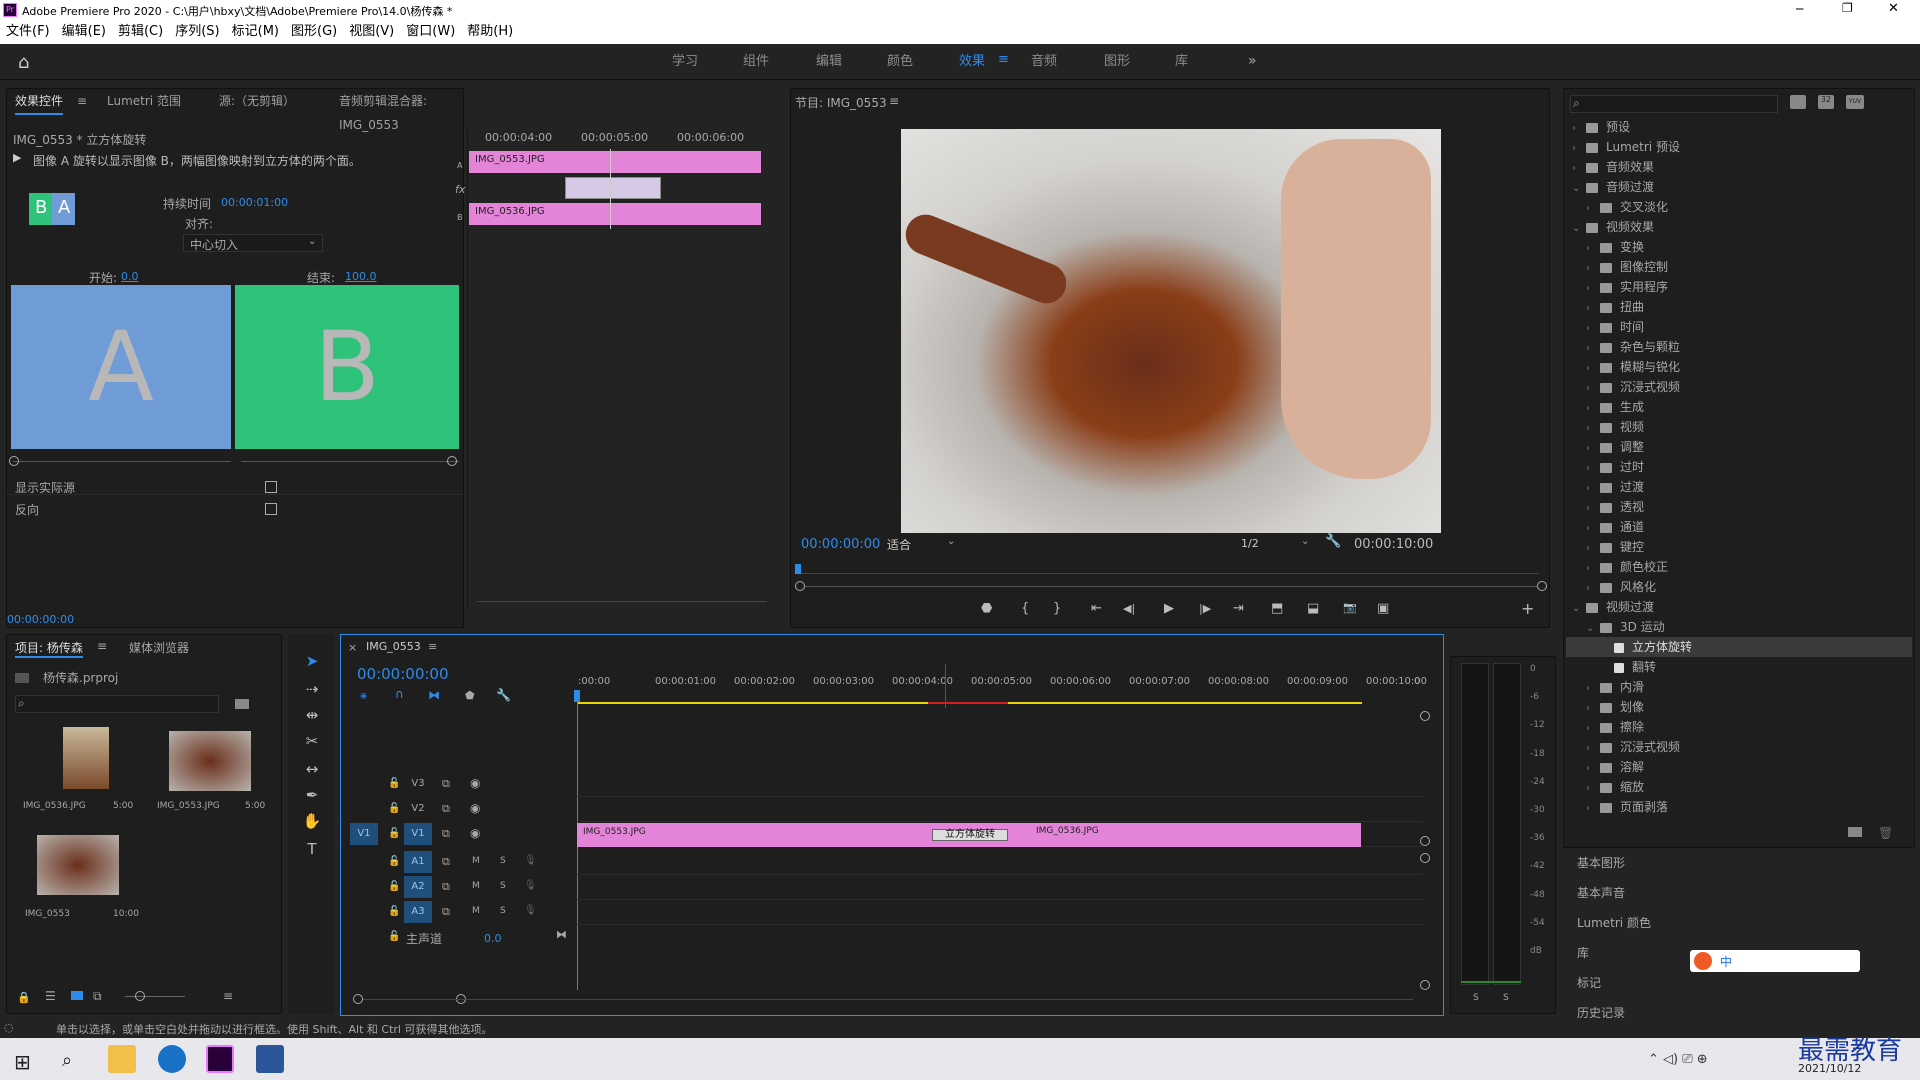  Describe the element at coordinates (76, 779) in the screenshot. I see `project-item-1: IMG_0536.JPG 5:00` at that location.